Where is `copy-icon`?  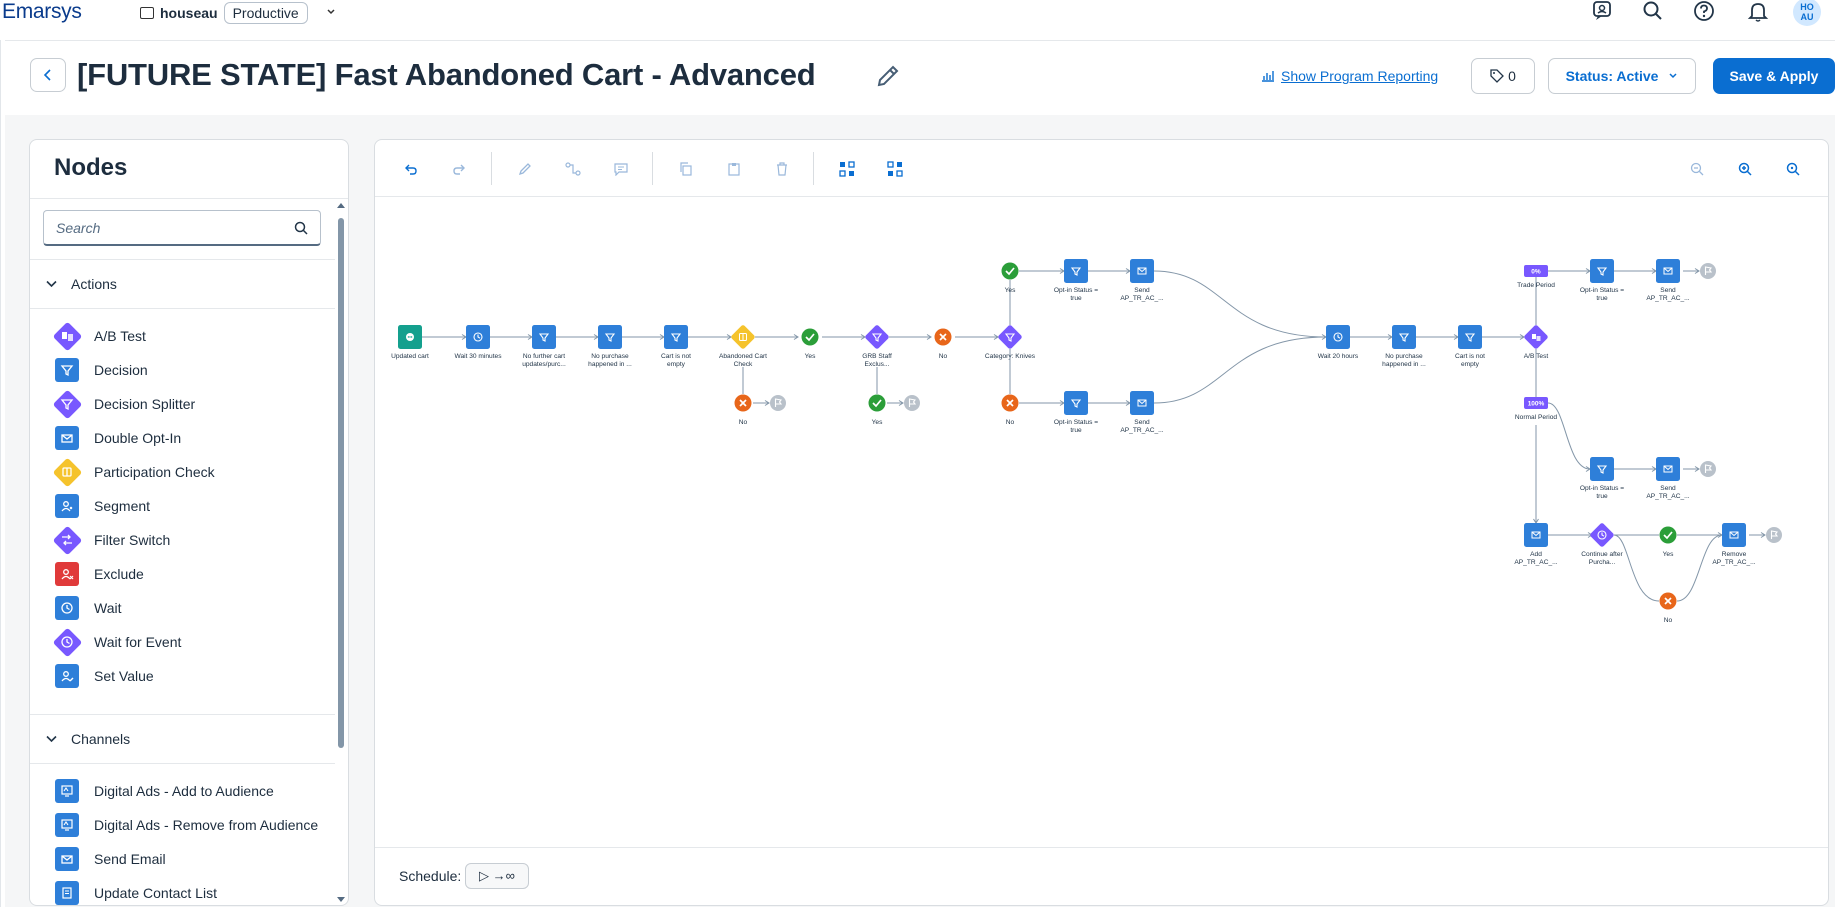 copy-icon is located at coordinates (686, 169).